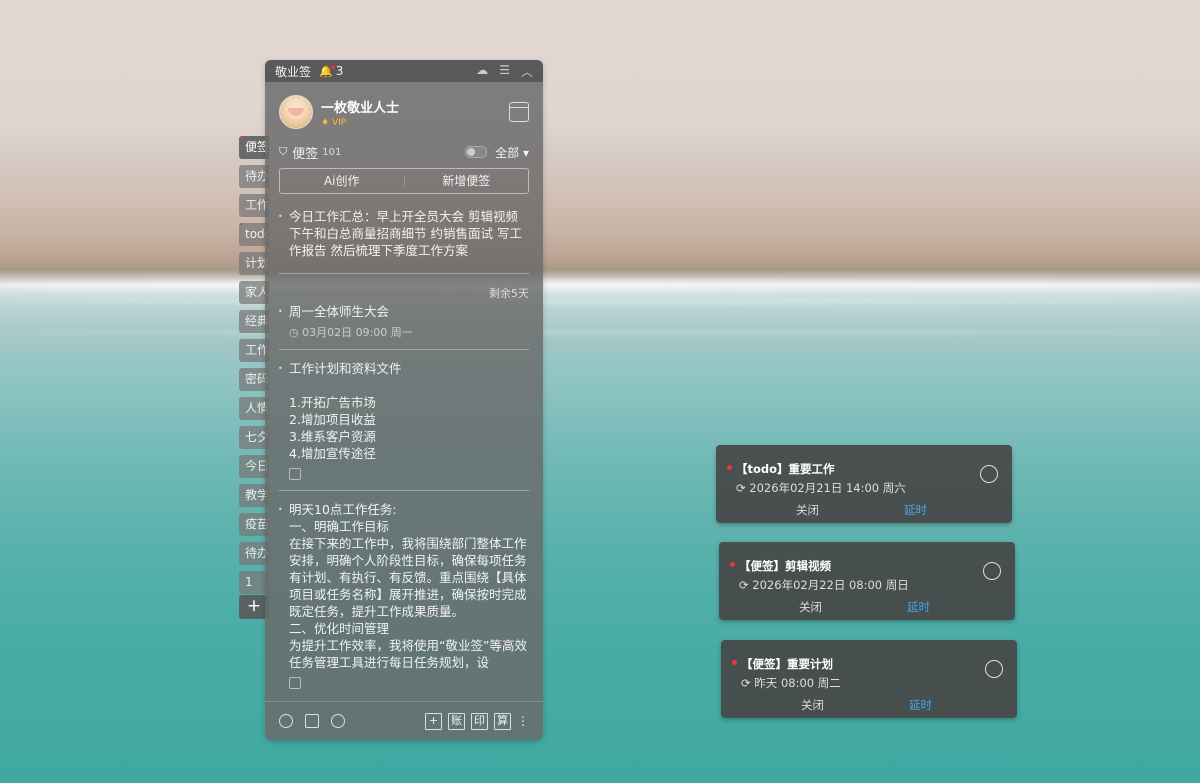  I want to click on reminder-time: ⟳ 2026年02月22日 08:00 周日, so click(824, 585).